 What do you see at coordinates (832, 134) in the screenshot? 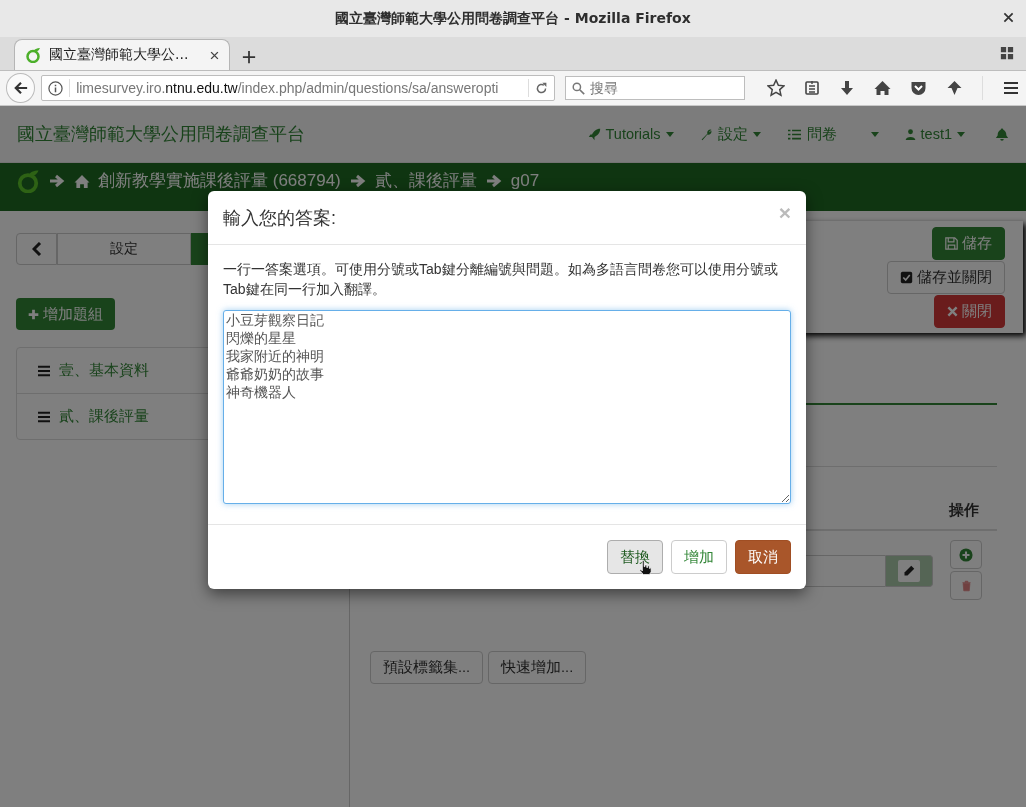
I see `nav-menu: 問卷` at bounding box center [832, 134].